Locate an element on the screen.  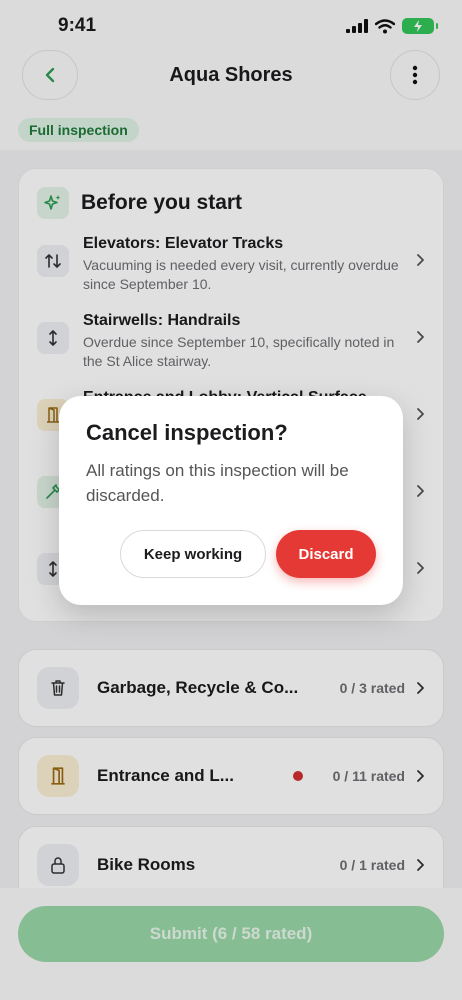
dialog-actions: Keep working Discard is located at coordinates (248, 554).